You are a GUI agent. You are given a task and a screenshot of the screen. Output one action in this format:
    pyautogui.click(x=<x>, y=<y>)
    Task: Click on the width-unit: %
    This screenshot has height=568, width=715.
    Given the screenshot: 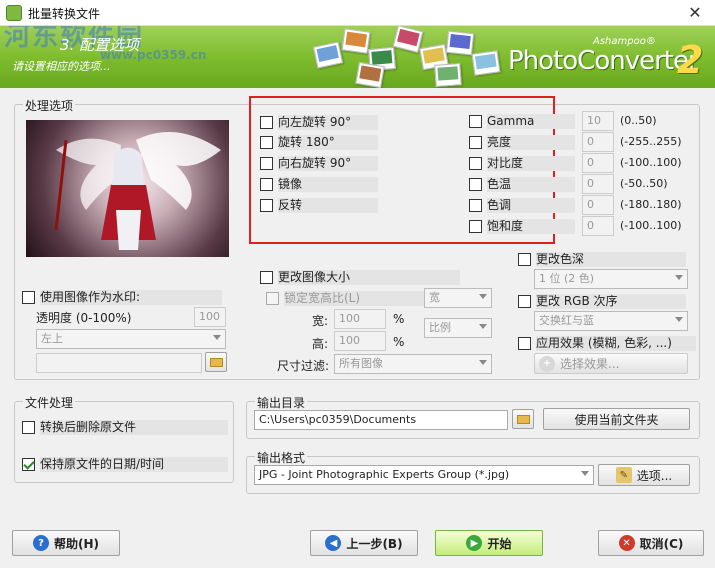 What is the action you would take?
    pyautogui.click(x=399, y=319)
    